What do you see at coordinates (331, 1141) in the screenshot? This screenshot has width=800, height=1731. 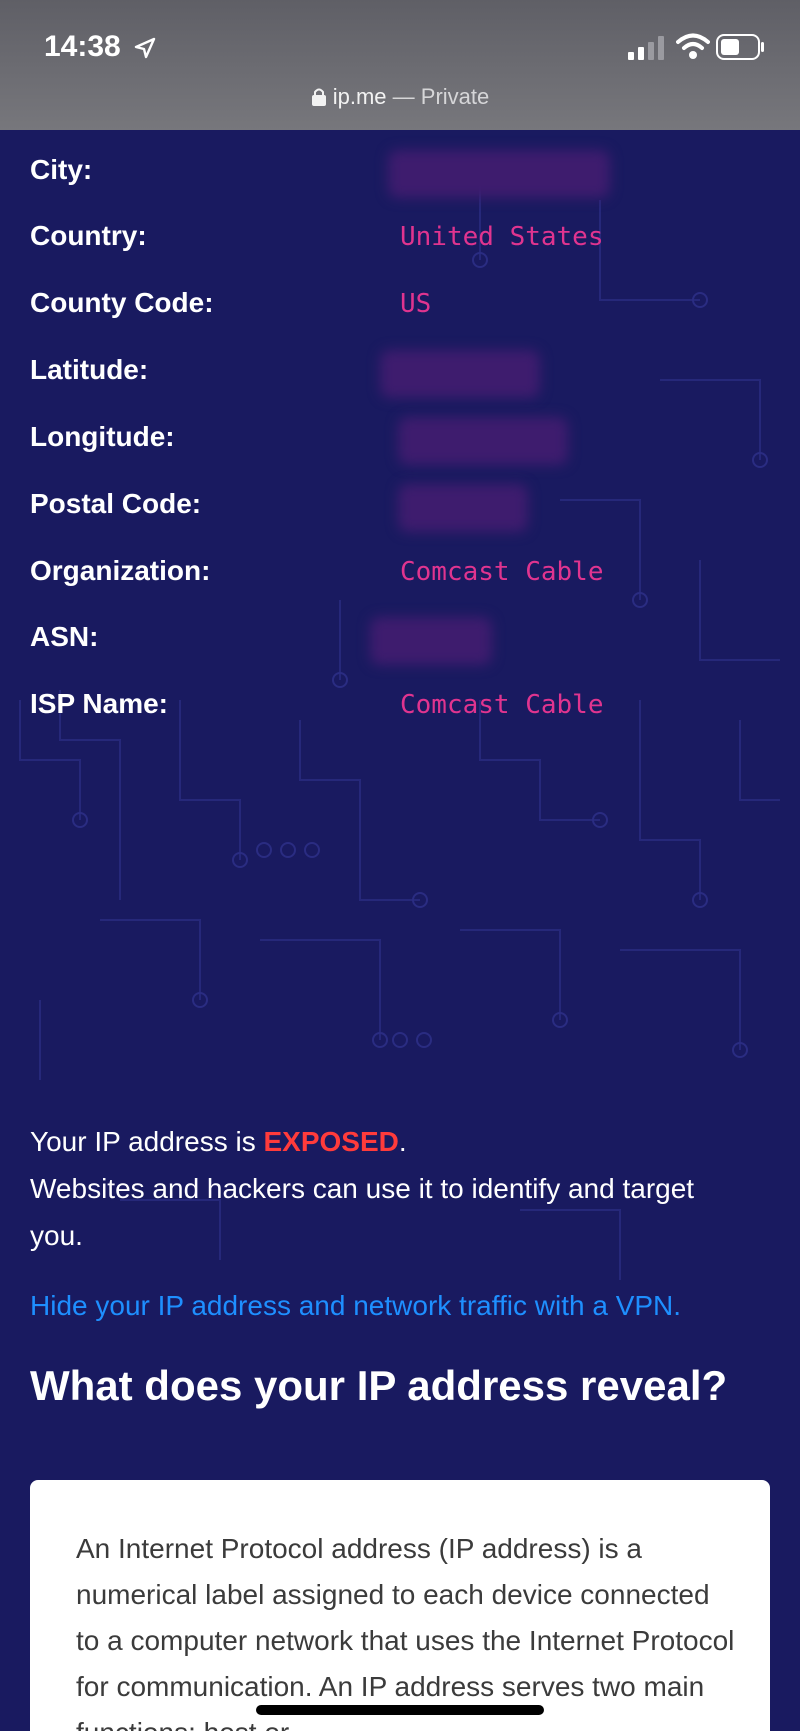 I see `exposed-badge: EXPOSED` at bounding box center [331, 1141].